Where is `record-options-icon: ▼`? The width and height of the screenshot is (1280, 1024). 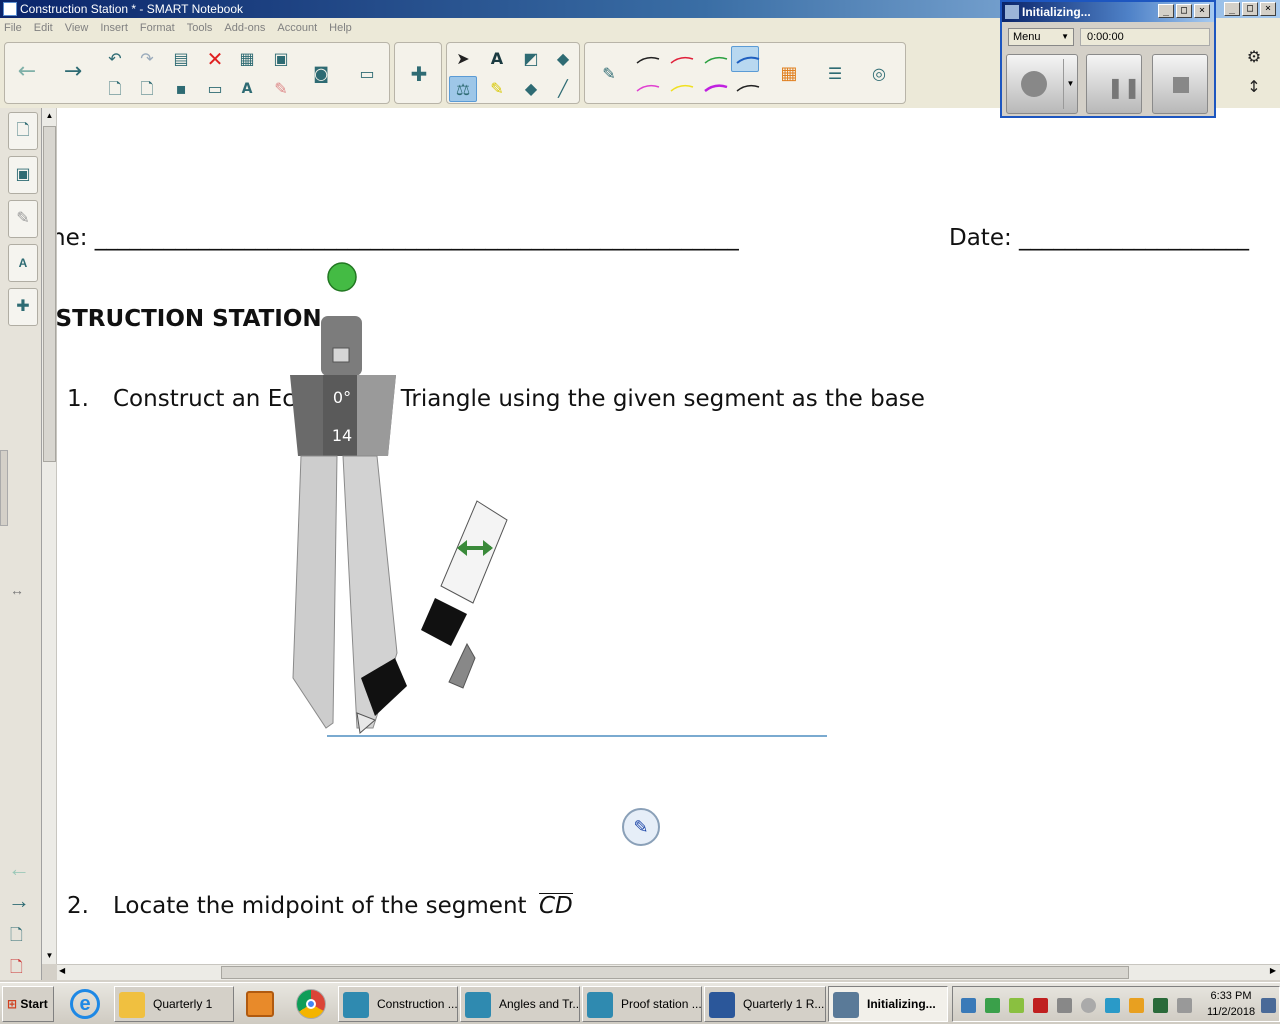 record-options-icon: ▼ is located at coordinates (1070, 84).